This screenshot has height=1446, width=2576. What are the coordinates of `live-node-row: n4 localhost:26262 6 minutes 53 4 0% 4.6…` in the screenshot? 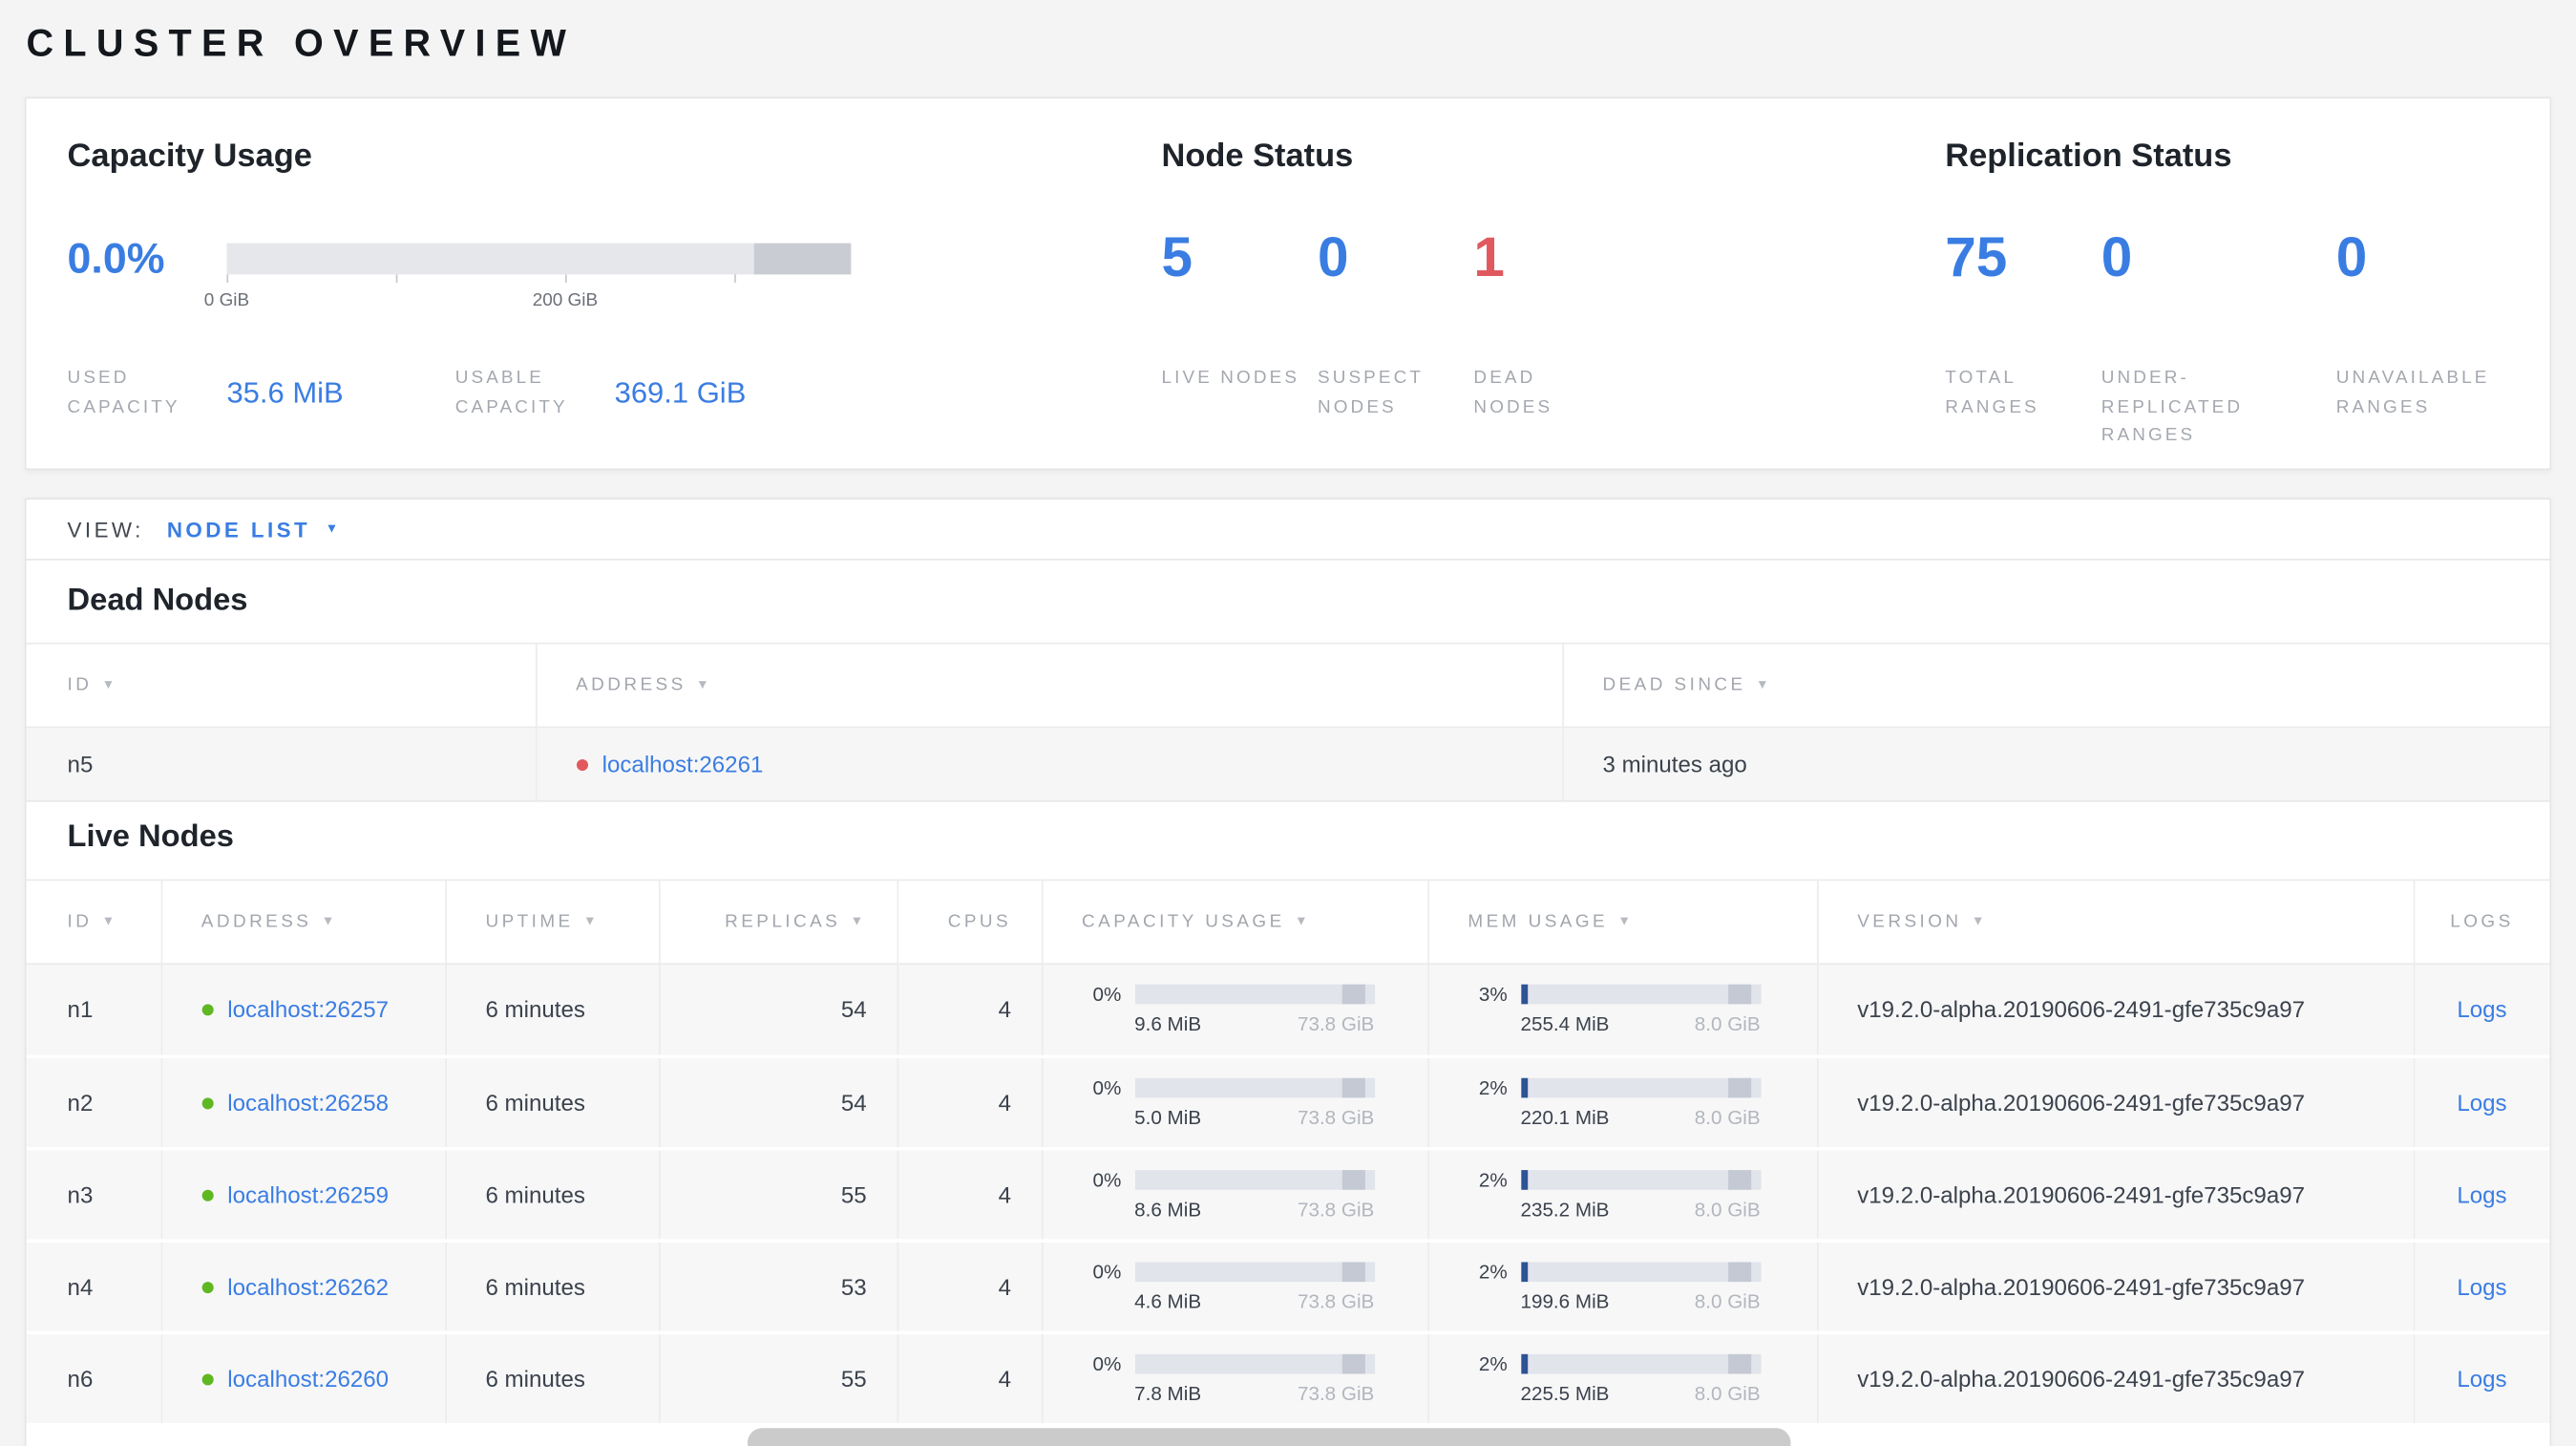 It's located at (1288, 1287).